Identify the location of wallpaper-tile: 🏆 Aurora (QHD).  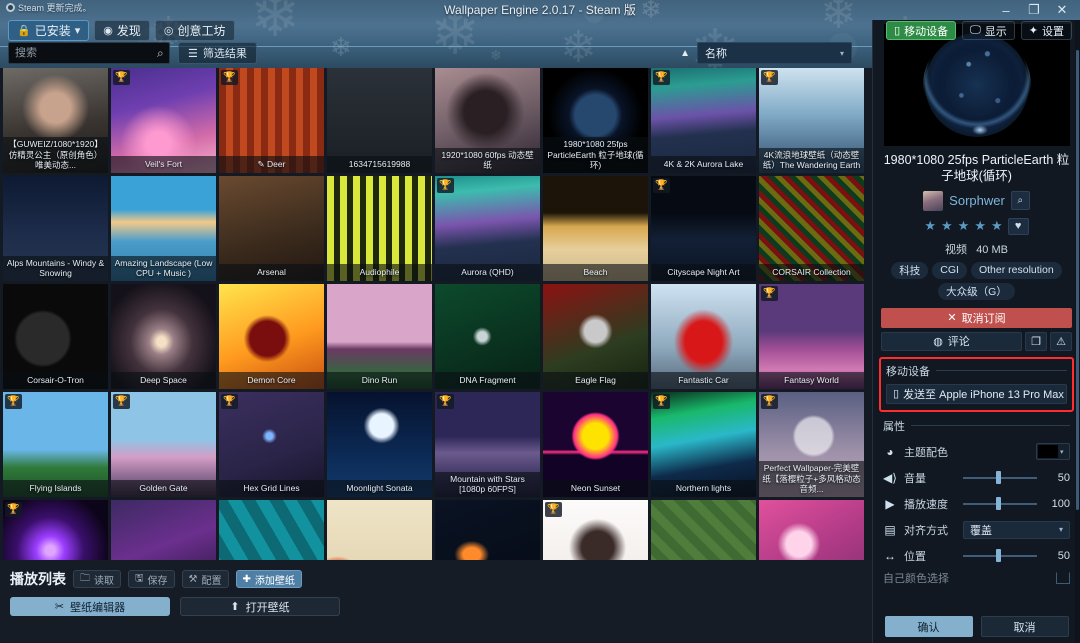
(487, 228).